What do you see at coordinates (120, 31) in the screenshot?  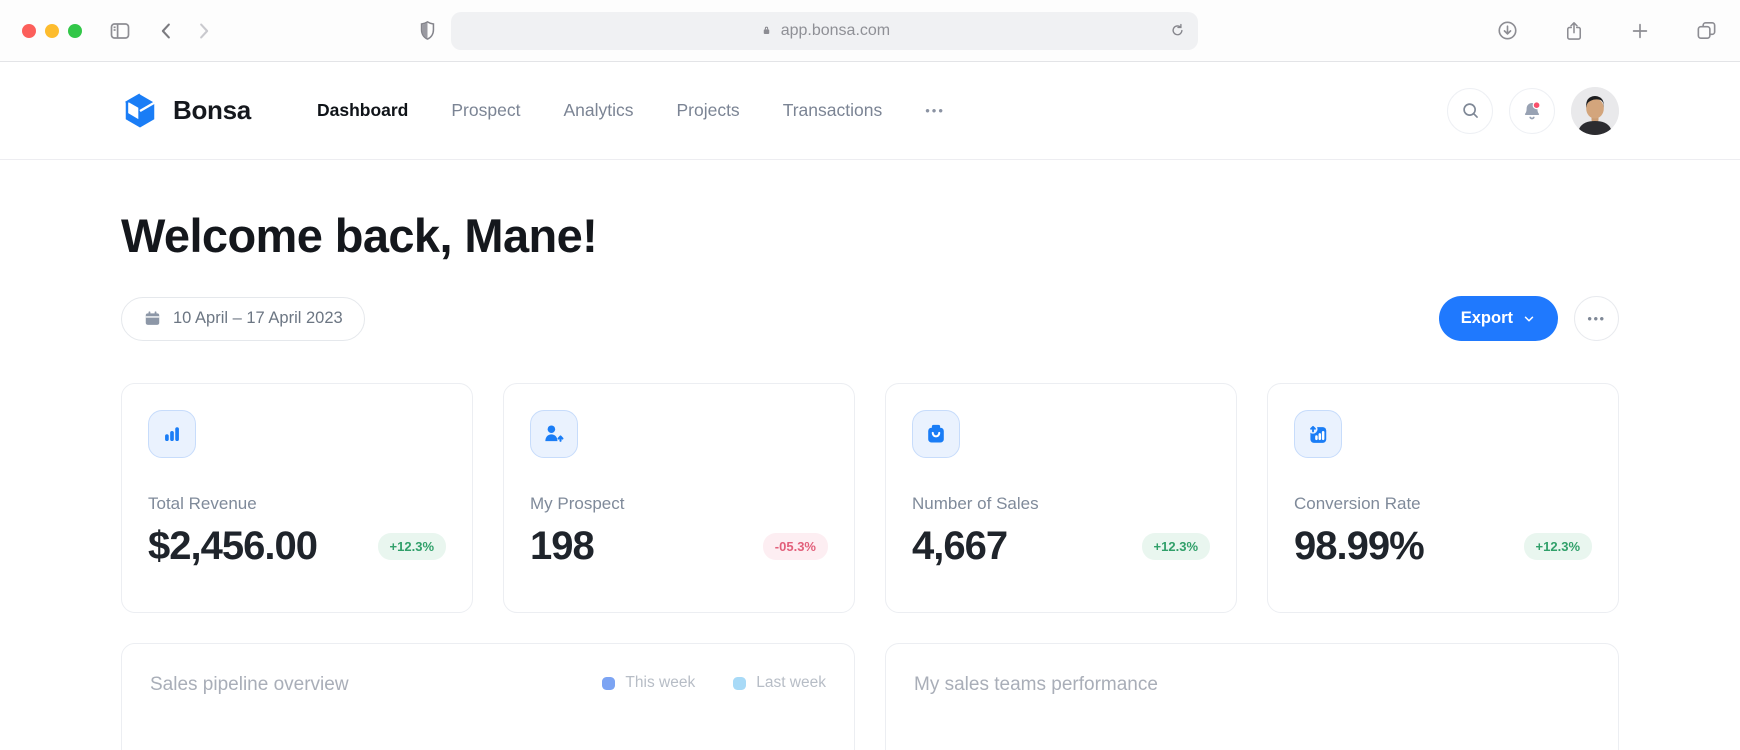 I see `sidebar-toggle-icon` at bounding box center [120, 31].